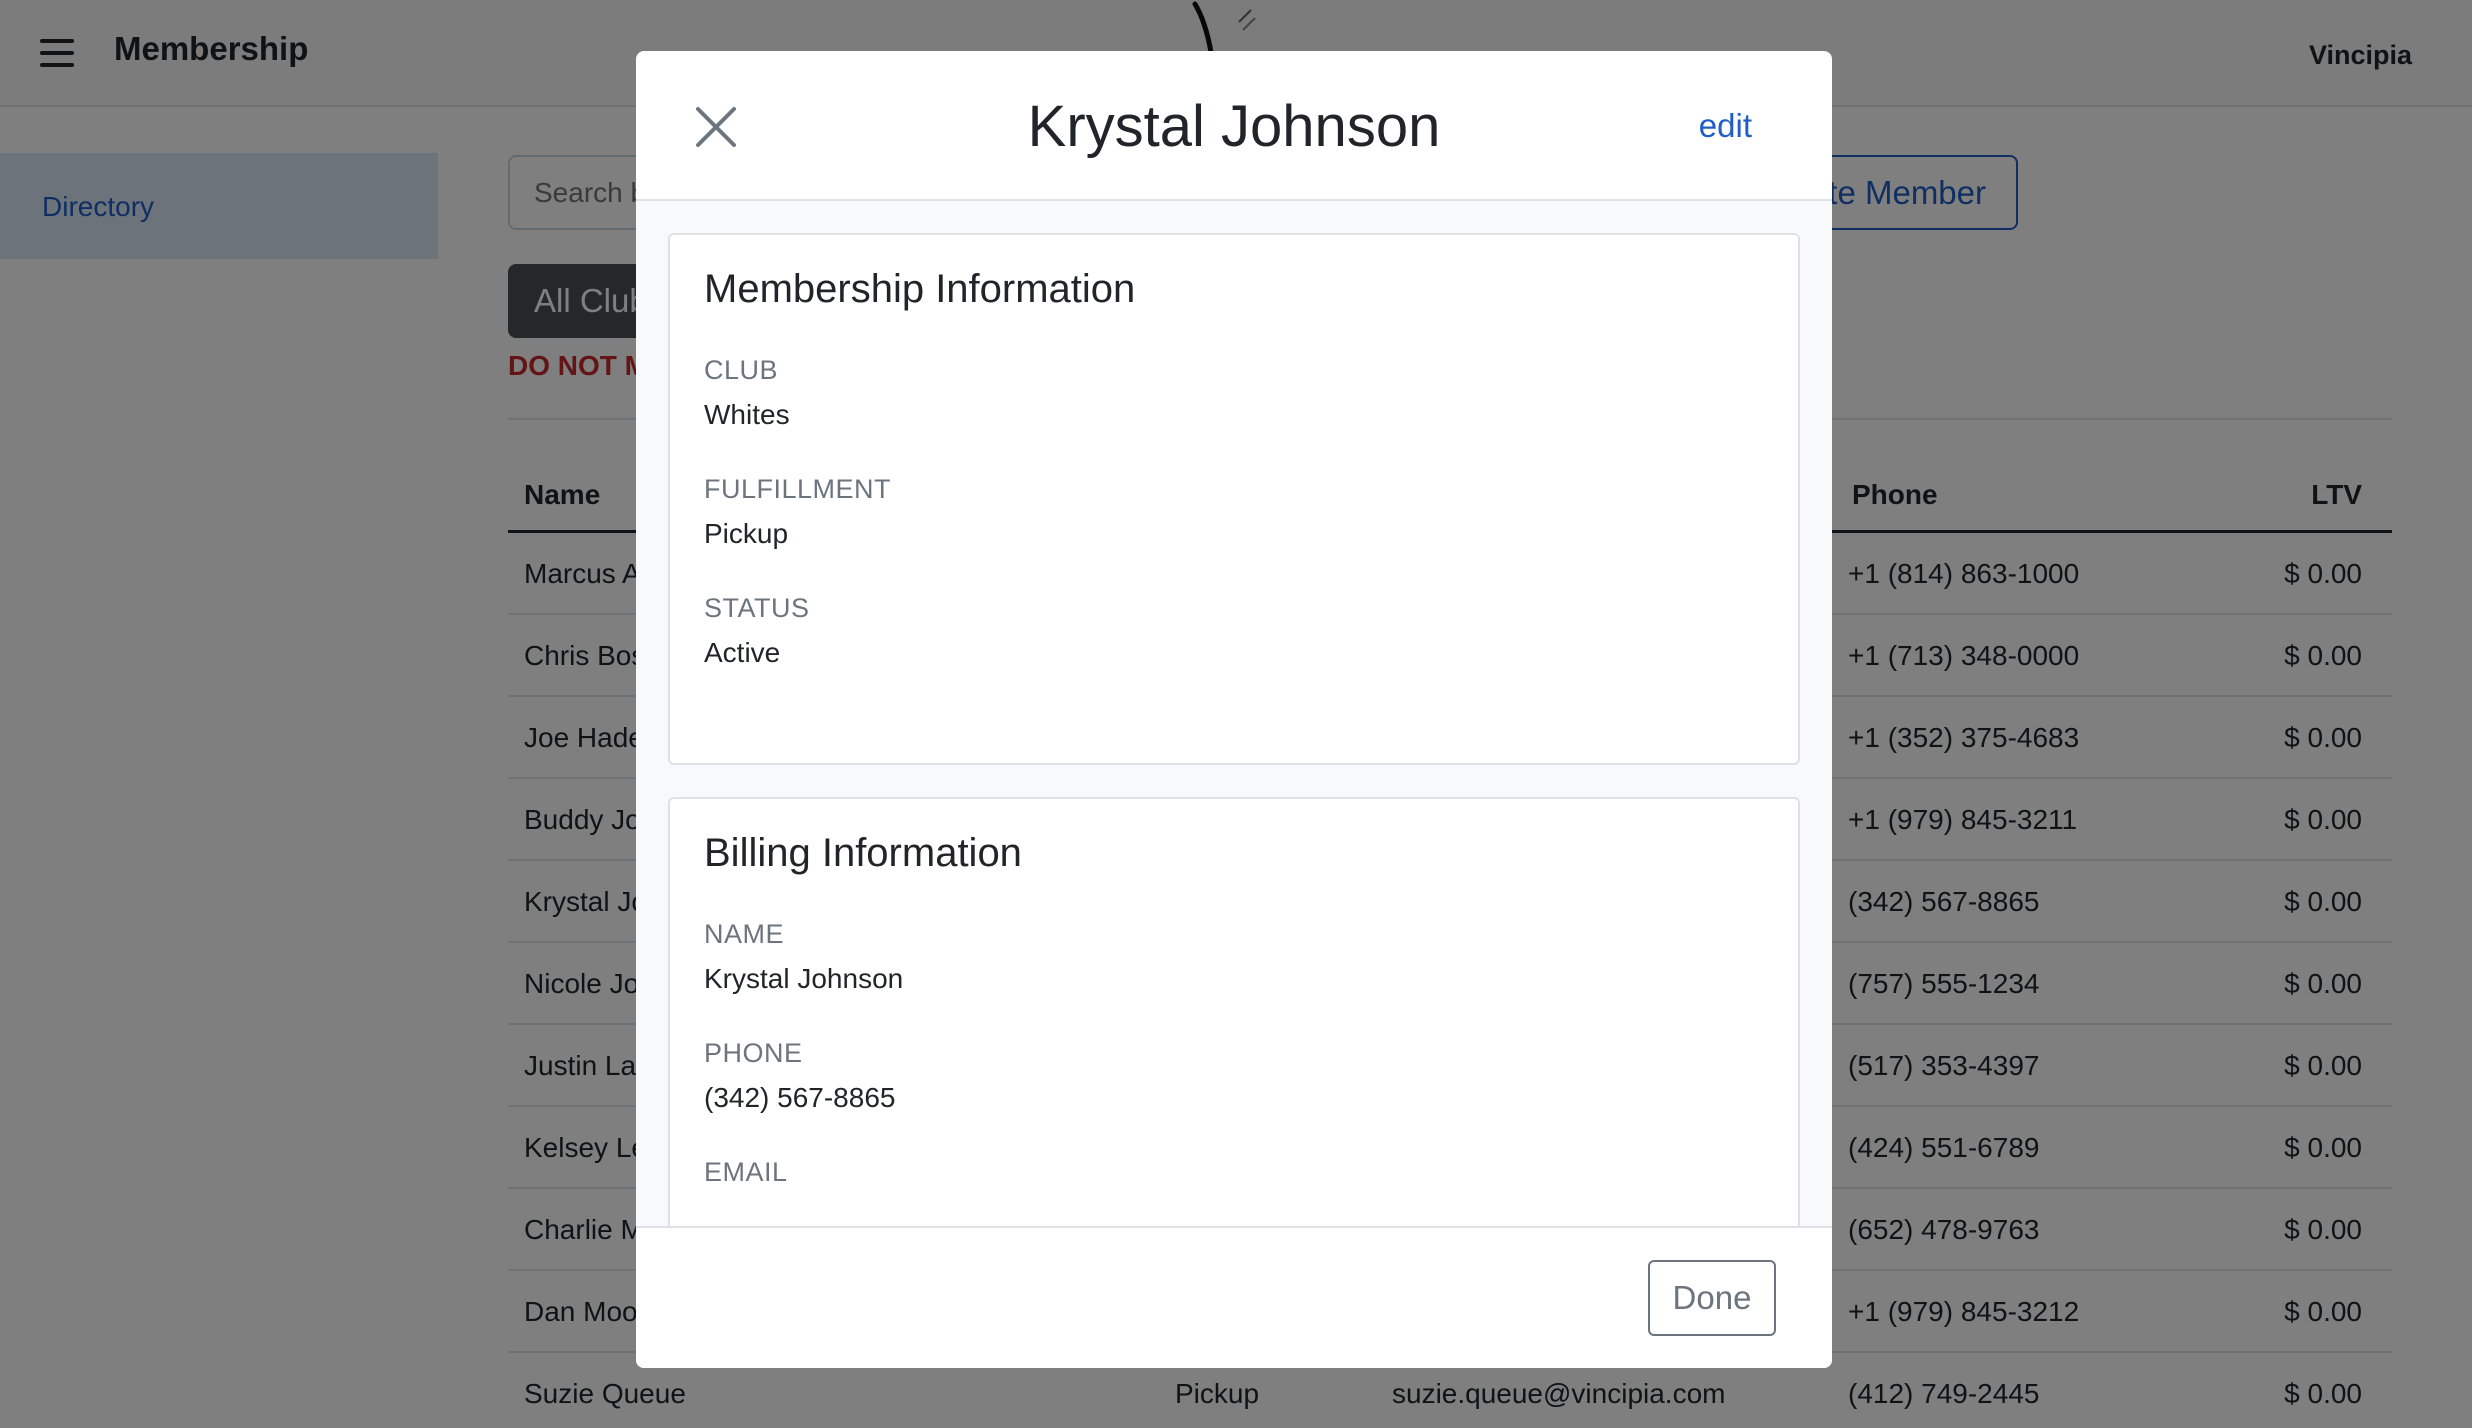 This screenshot has width=2472, height=1428. I want to click on field-label: STATUS, so click(757, 608).